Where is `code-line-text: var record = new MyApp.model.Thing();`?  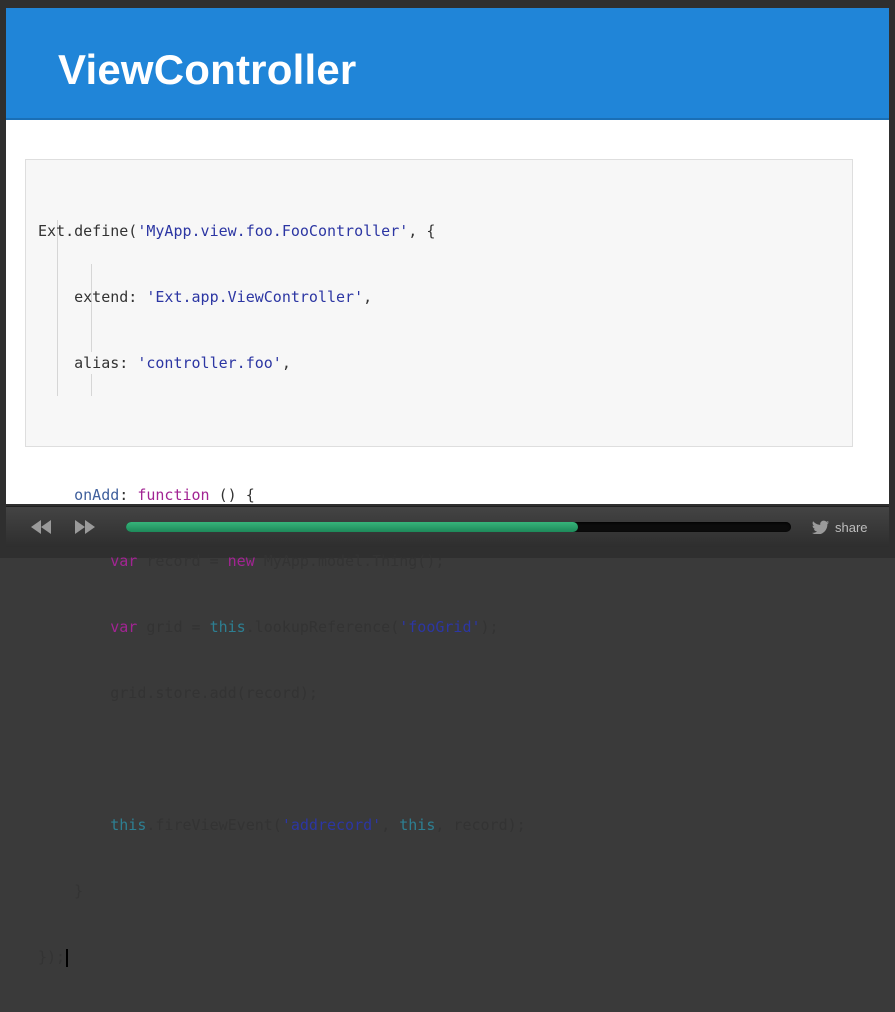
code-line-text: var record = new MyApp.model.Thing(); is located at coordinates (277, 561).